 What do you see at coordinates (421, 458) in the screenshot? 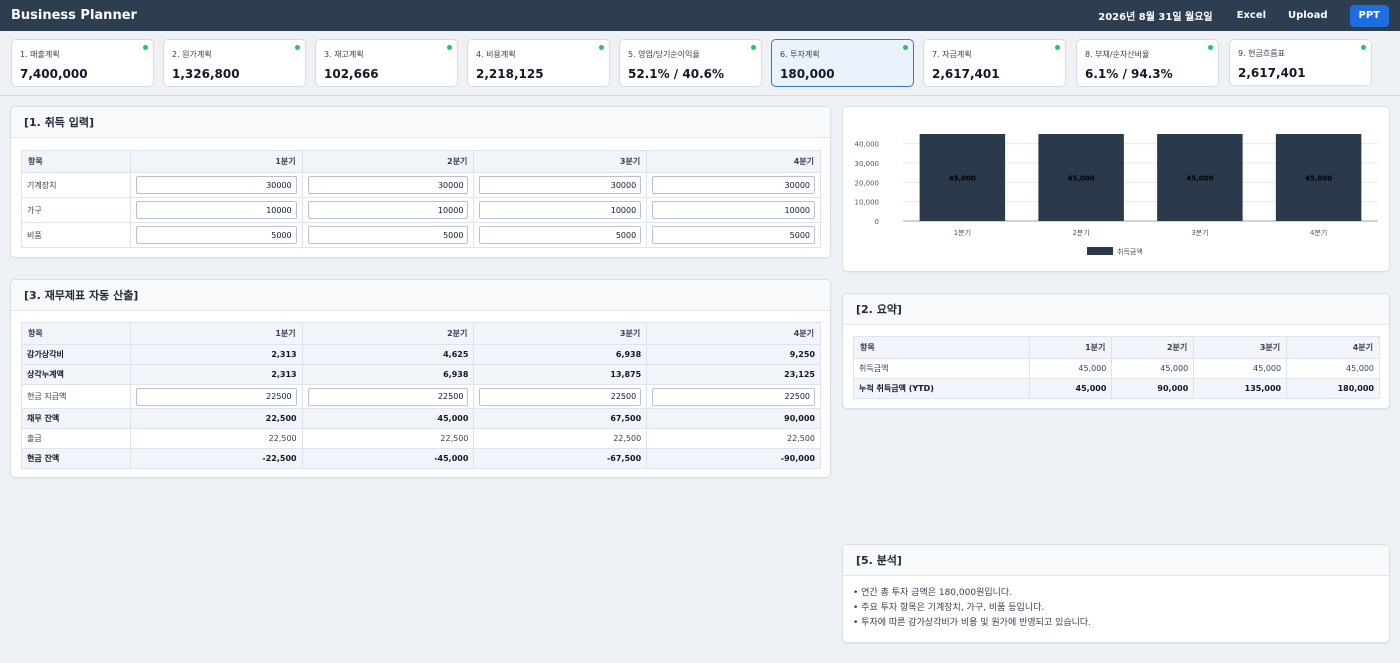
I see `table-row: 현금 잔액 -22,500 -45,000 -67,500 -90,000` at bounding box center [421, 458].